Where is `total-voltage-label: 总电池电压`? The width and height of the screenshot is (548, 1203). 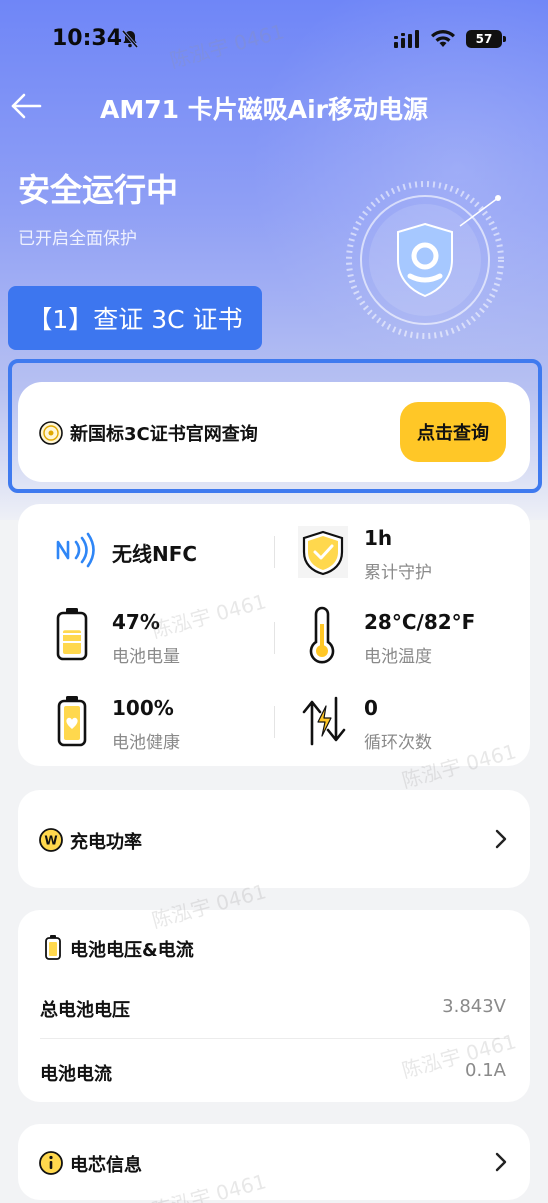 total-voltage-label: 总电池电压 is located at coordinates (85, 1010).